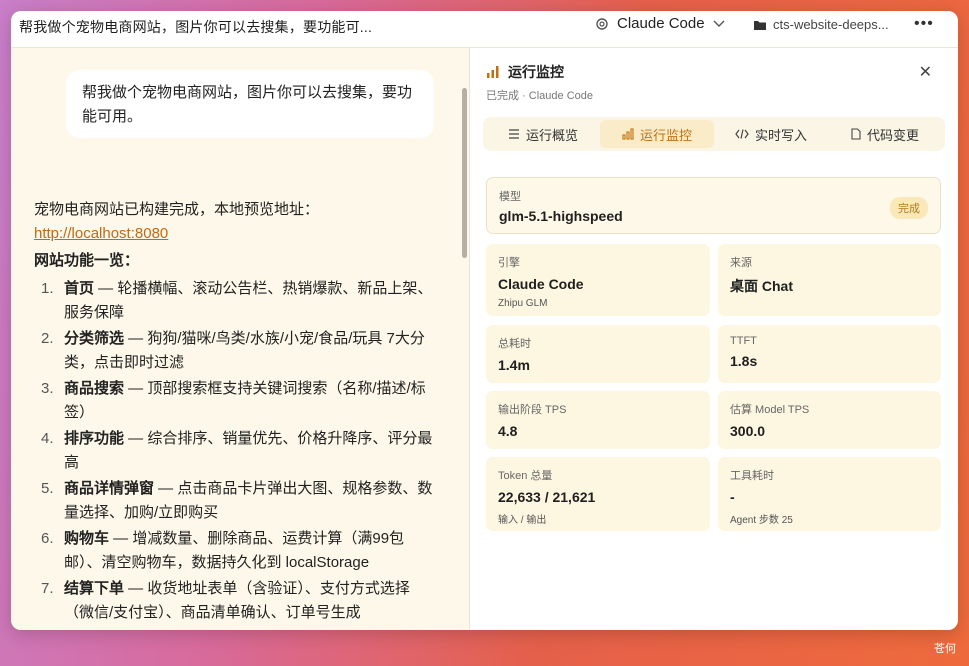 The height and width of the screenshot is (666, 969). What do you see at coordinates (885, 134) in the screenshot?
I see `tab-code-changes: 代码变更` at bounding box center [885, 134].